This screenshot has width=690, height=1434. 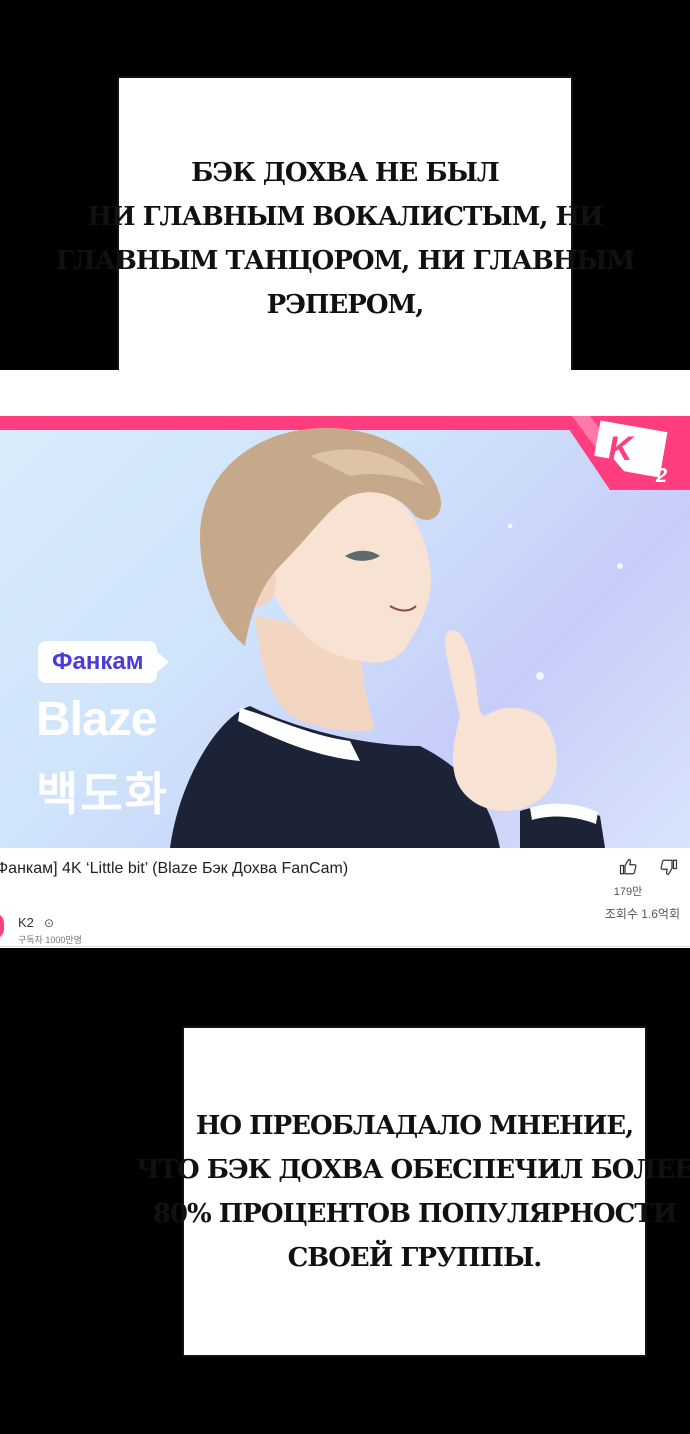 What do you see at coordinates (345, 172) in the screenshot?
I see `caption-line: БЭК ДОХВА НЕ БЫЛ` at bounding box center [345, 172].